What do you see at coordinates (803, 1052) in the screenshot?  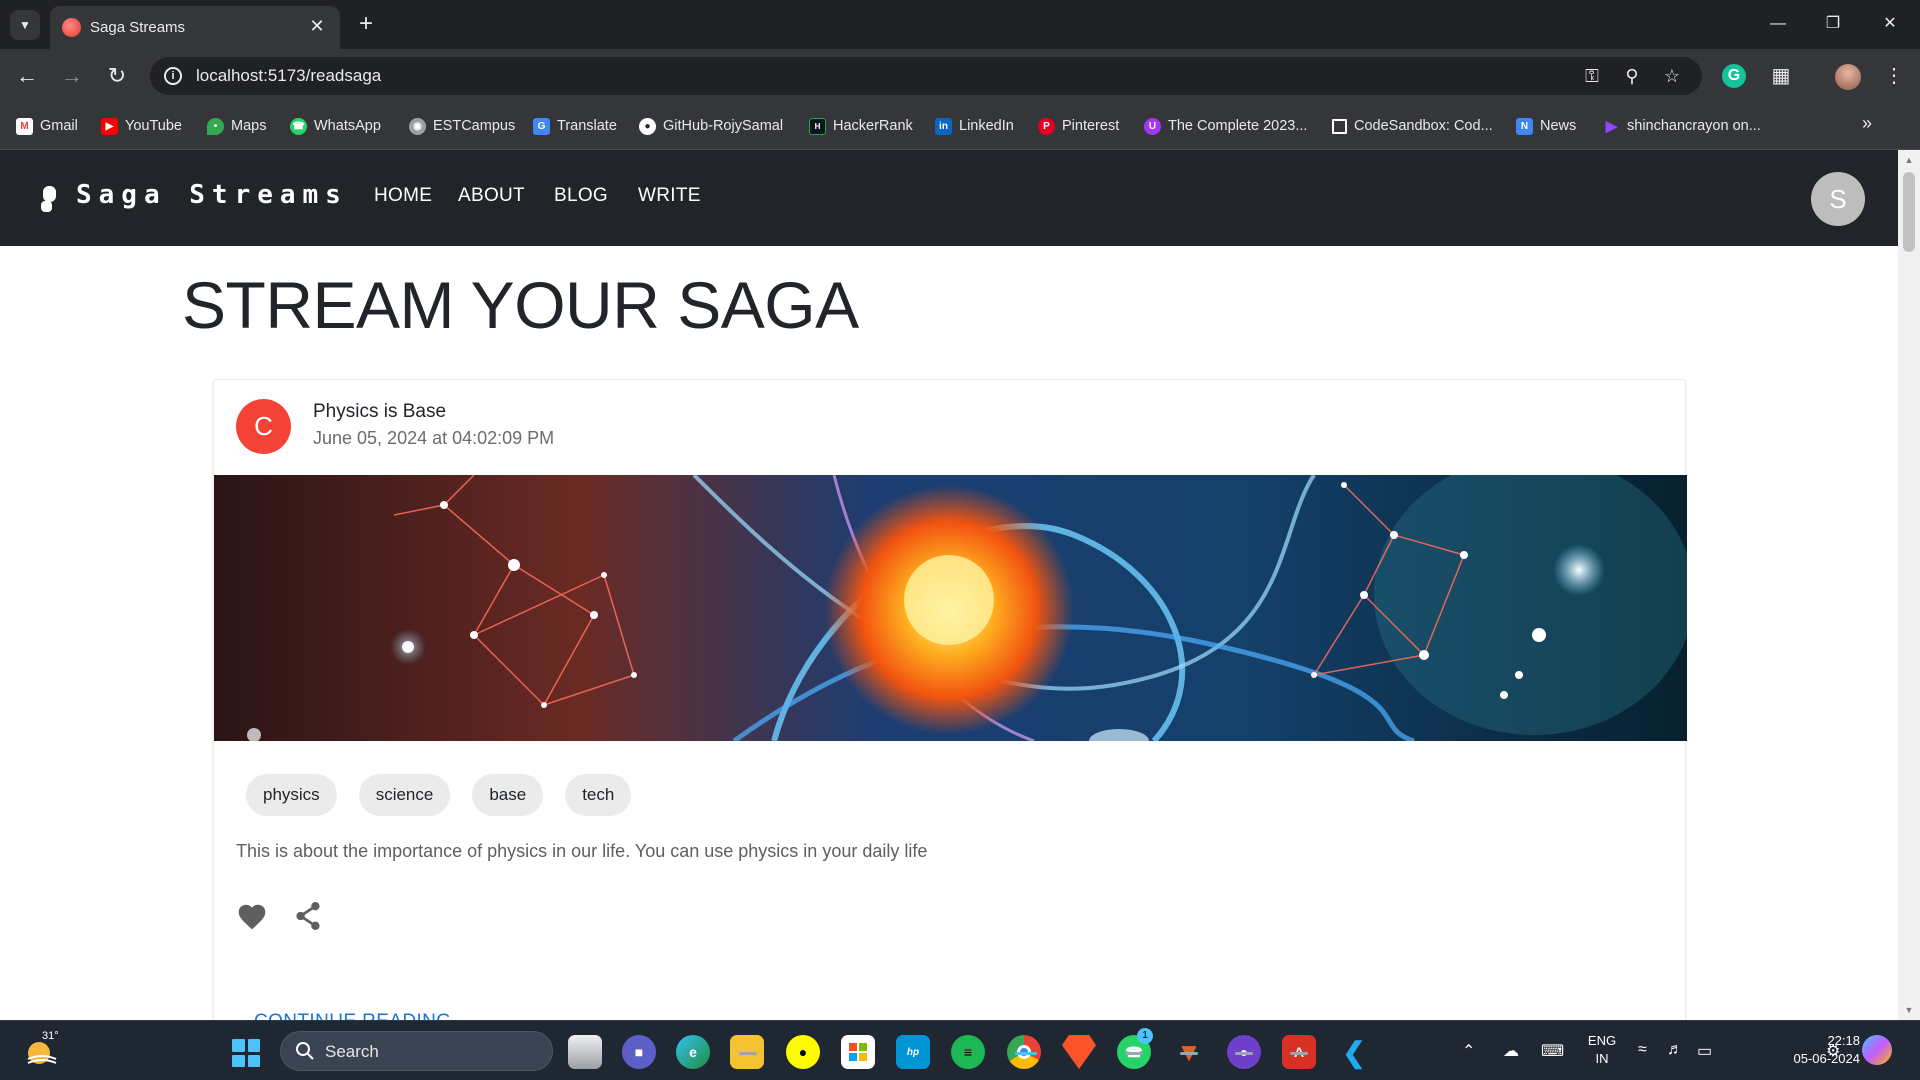 I see `snapchat-icon: ●` at bounding box center [803, 1052].